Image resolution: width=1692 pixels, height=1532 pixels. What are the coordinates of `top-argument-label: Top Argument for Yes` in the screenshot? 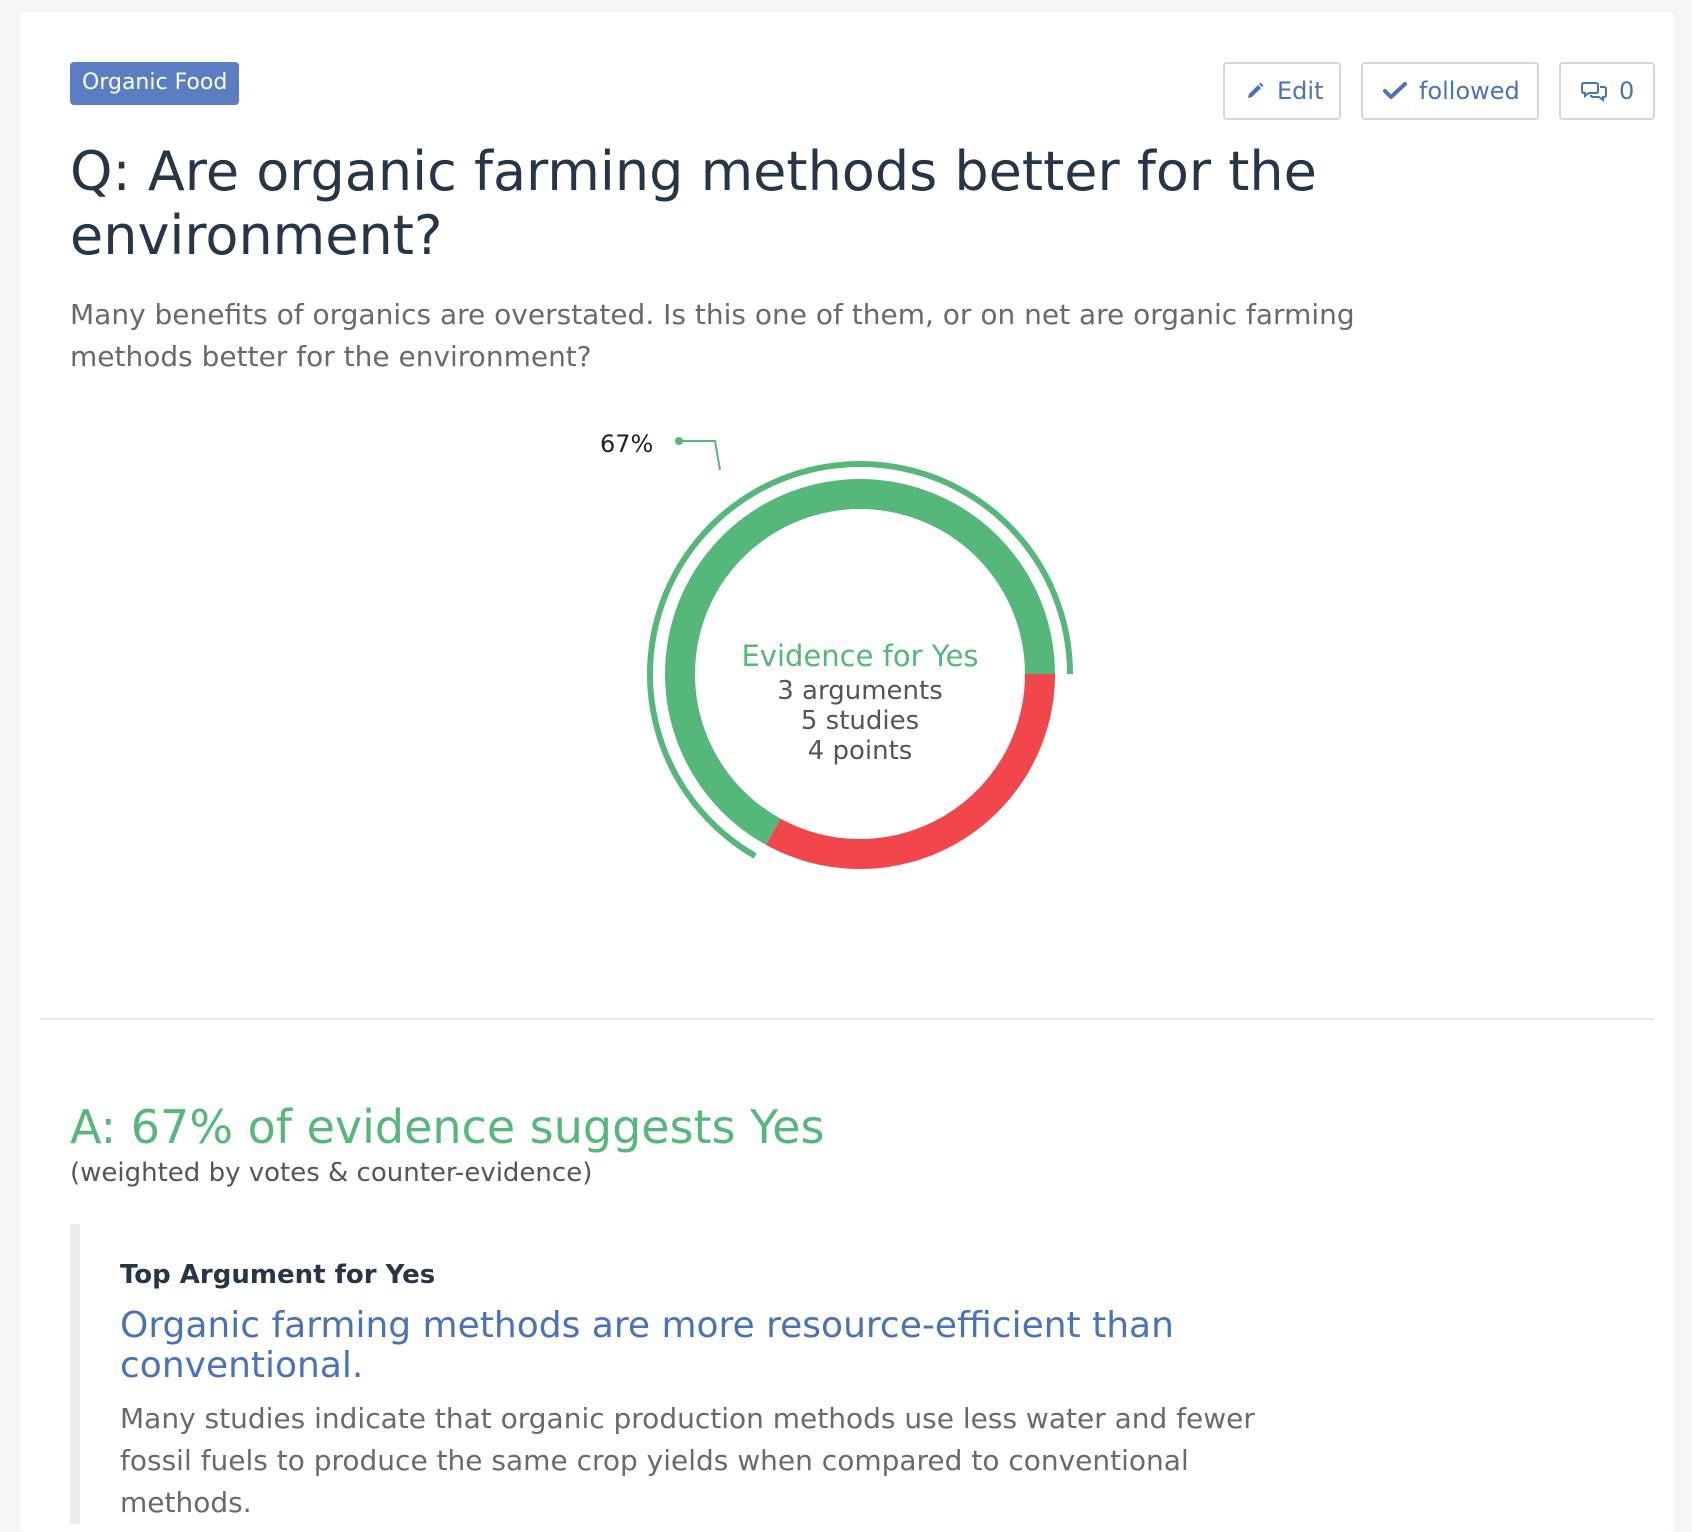 It's located at (278, 1275).